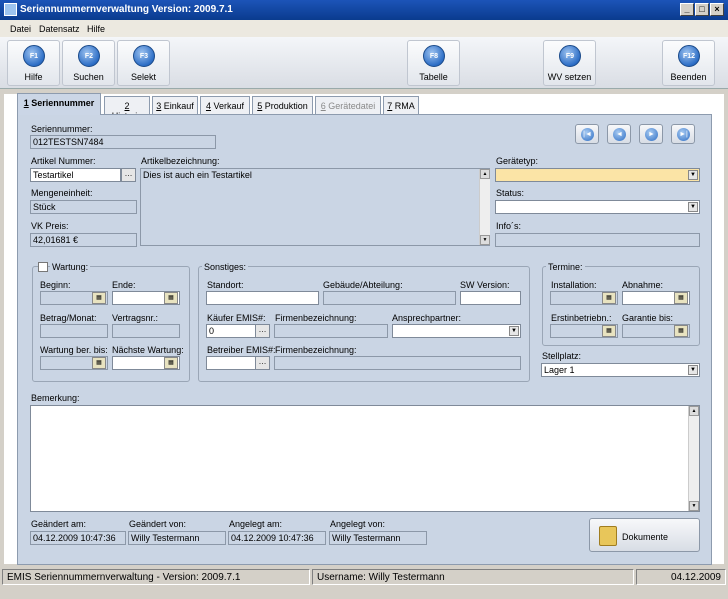 This screenshot has width=728, height=599. What do you see at coordinates (74, 331) in the screenshot?
I see `betrag-field` at bounding box center [74, 331].